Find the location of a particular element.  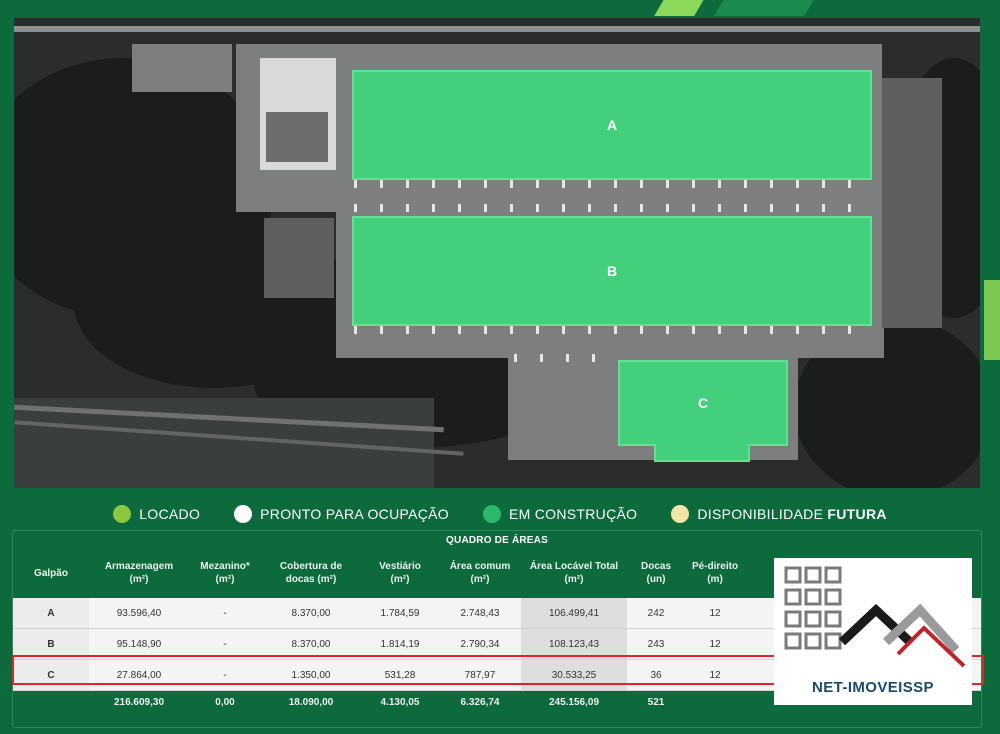

legend-item-pronto: PRONTO PARA OCUPAÇÃO is located at coordinates (341, 514).